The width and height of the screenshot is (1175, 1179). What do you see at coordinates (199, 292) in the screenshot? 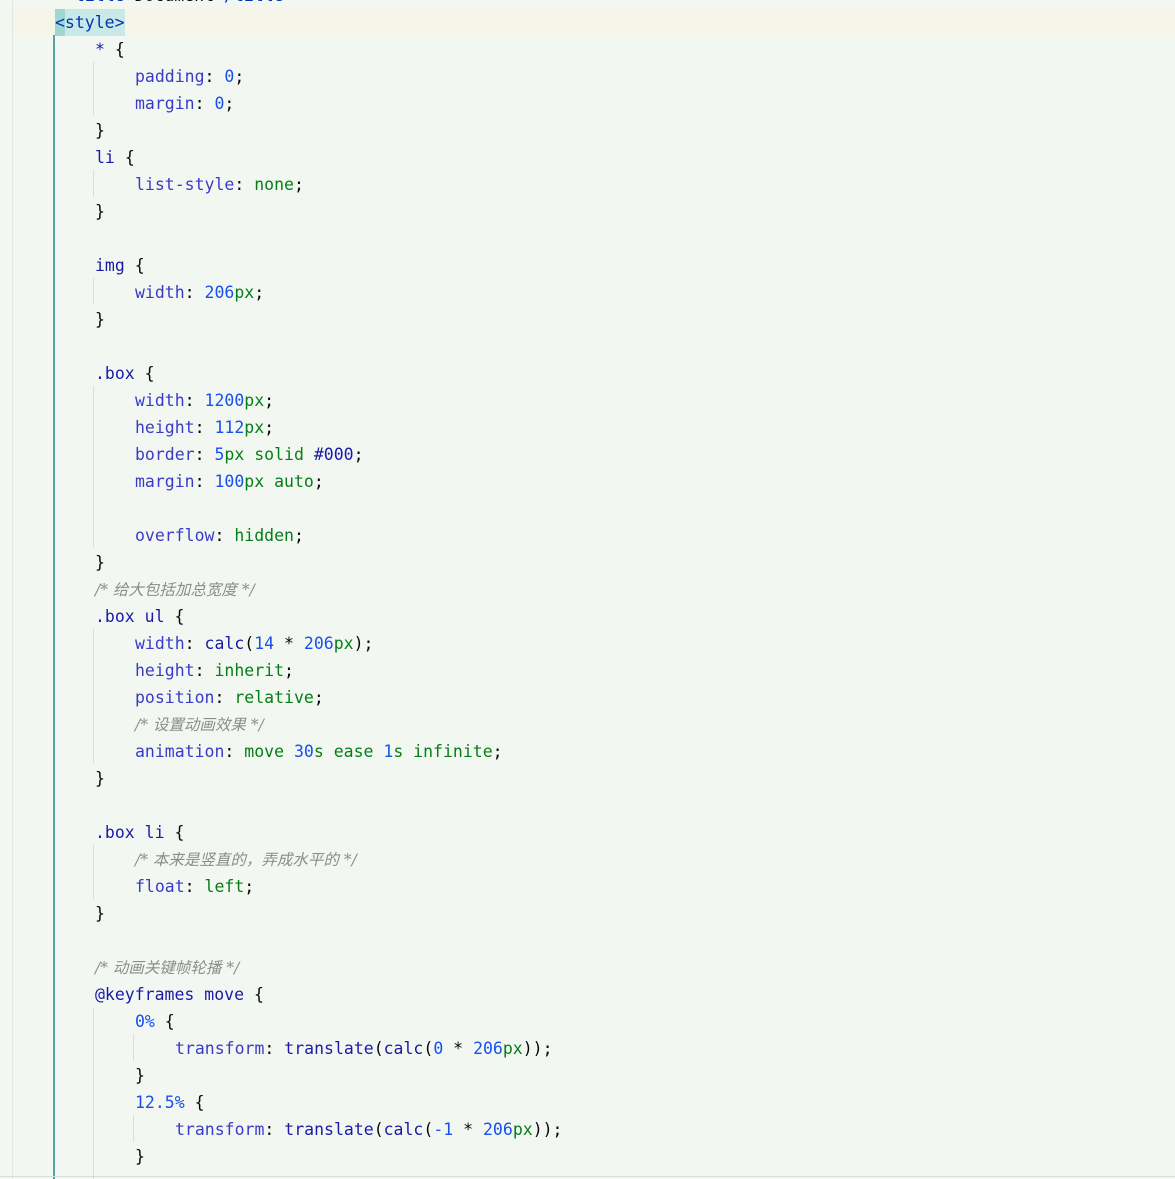
I see `code-line: width: 206px;` at bounding box center [199, 292].